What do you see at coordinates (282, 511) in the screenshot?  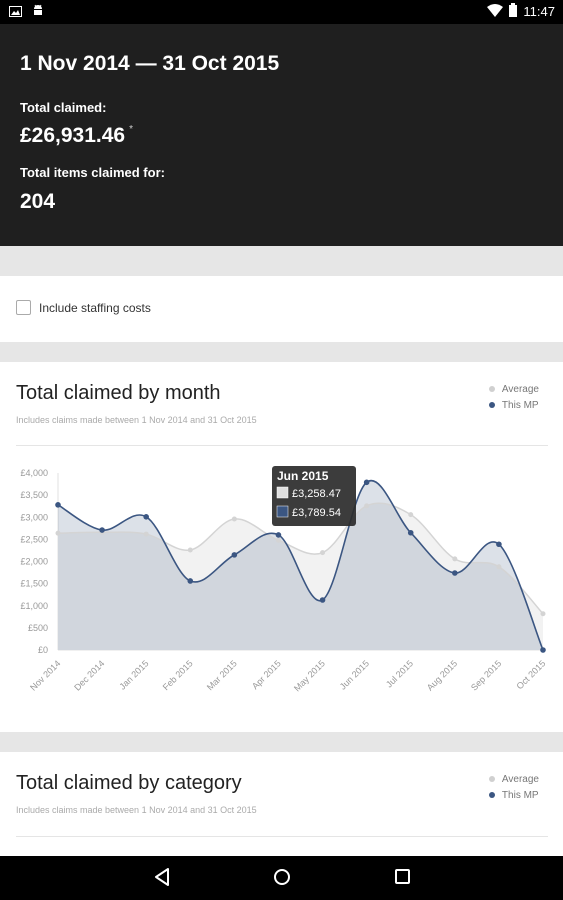 I see `tooltip-this-mp-swatch` at bounding box center [282, 511].